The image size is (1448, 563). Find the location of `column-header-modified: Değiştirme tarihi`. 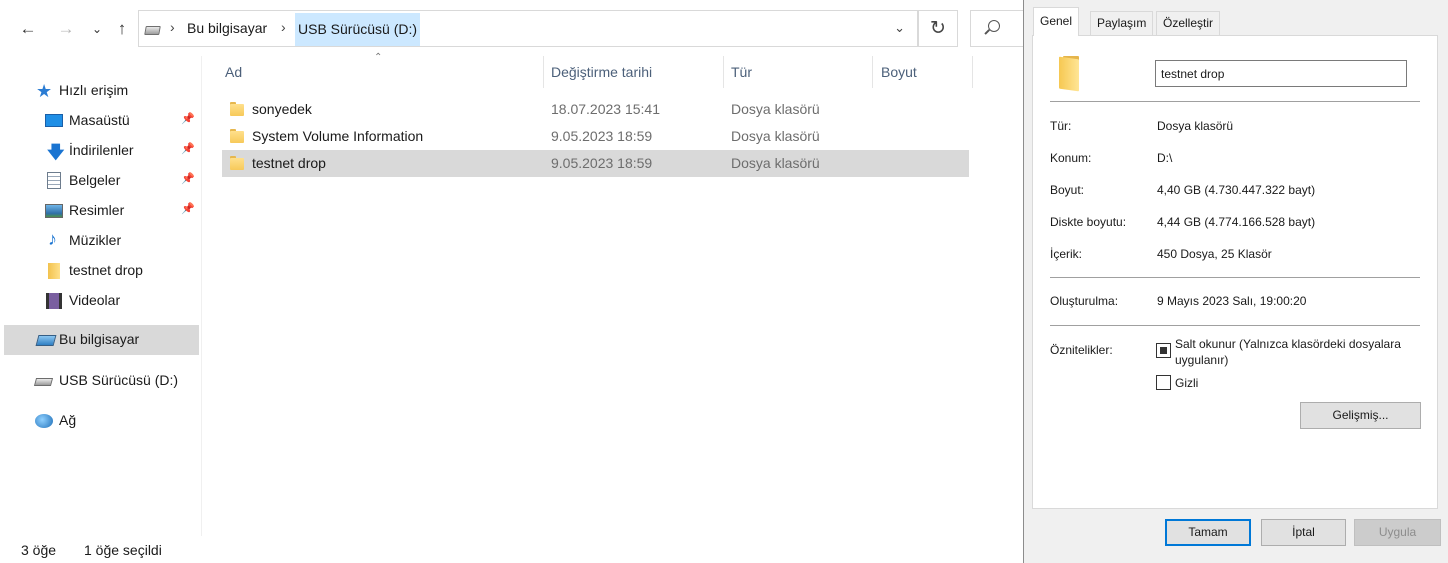

column-header-modified: Değiştirme tarihi is located at coordinates (601, 72).